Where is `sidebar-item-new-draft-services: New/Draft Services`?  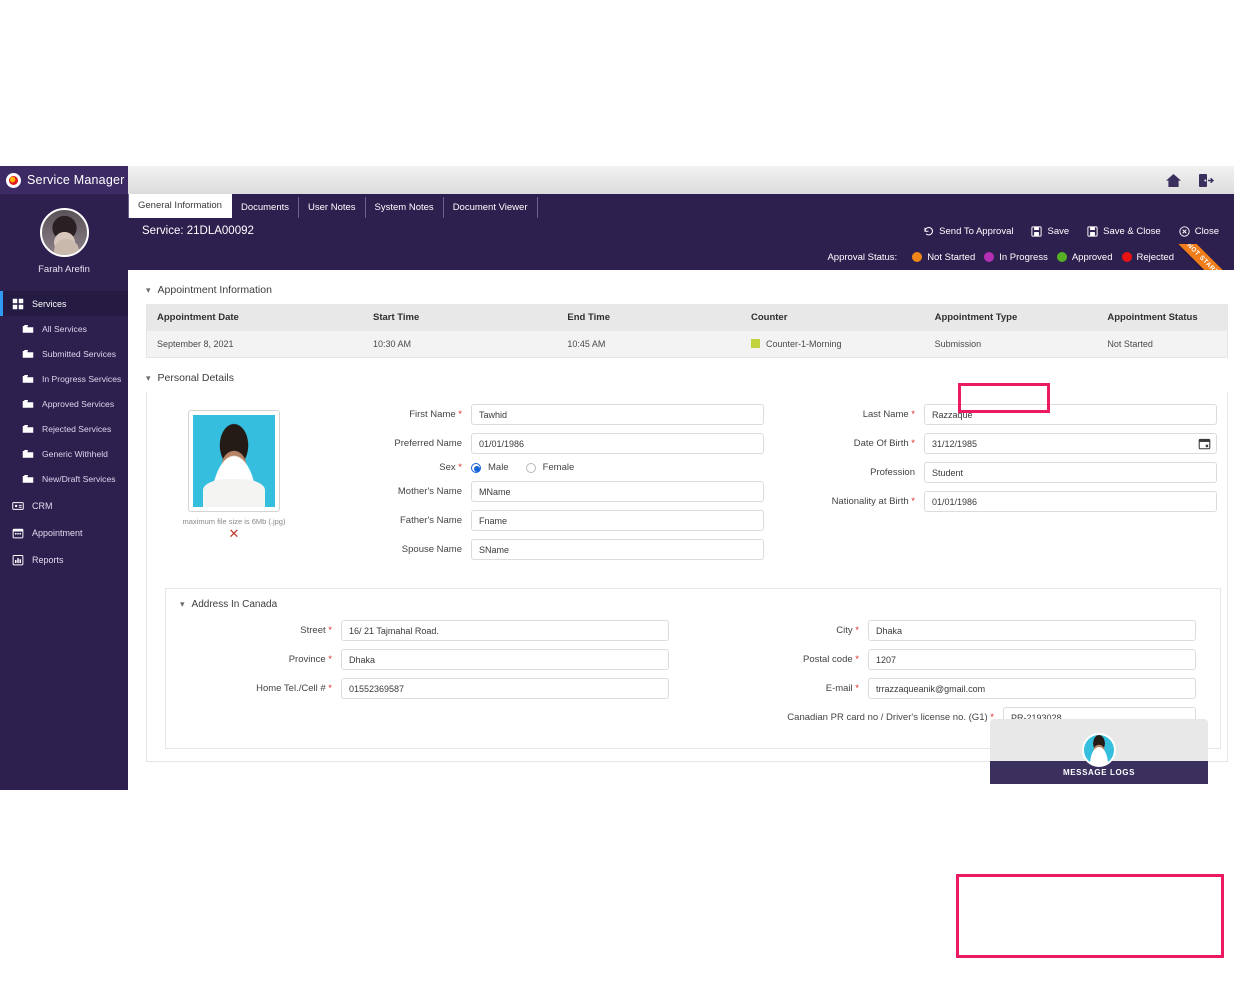
sidebar-item-new-draft-services: New/Draft Services is located at coordinates (64, 478).